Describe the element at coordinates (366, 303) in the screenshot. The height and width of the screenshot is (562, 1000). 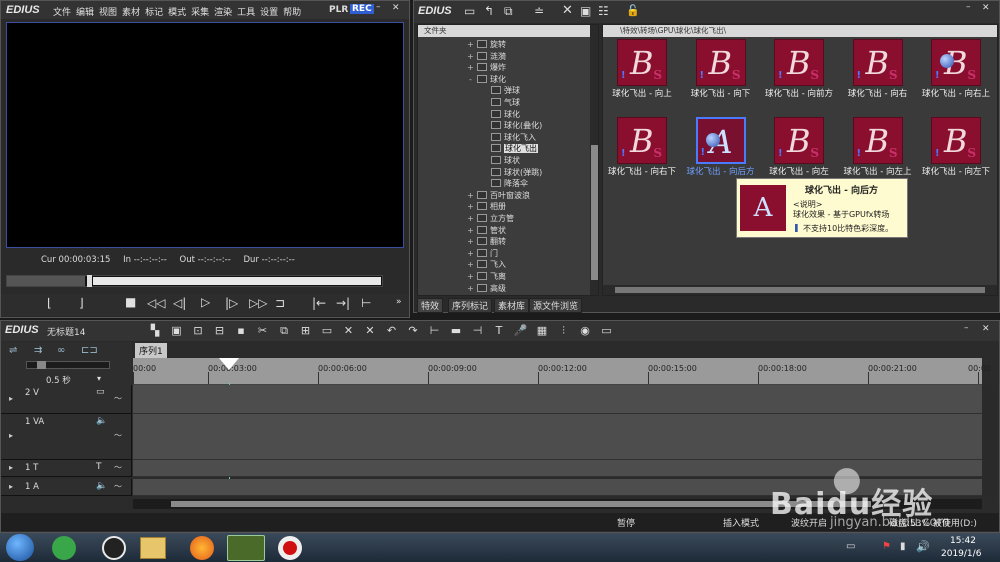
I see `replace-icon: ⊢` at that location.